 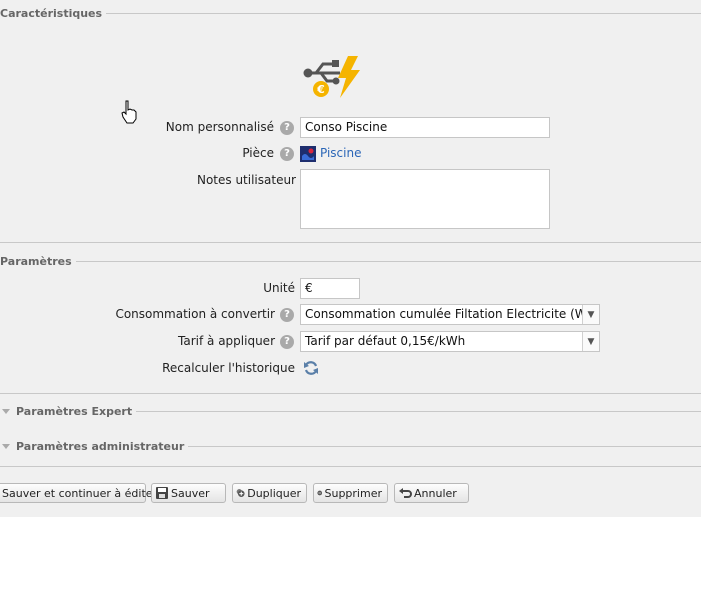 I want to click on section-admin: Paramètres administrateur, so click(x=350, y=446).